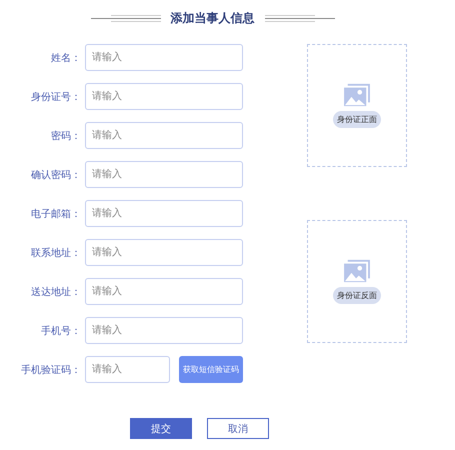 The height and width of the screenshot is (450, 455). Describe the element at coordinates (66, 136) in the screenshot. I see `field-label: 密码：` at that location.